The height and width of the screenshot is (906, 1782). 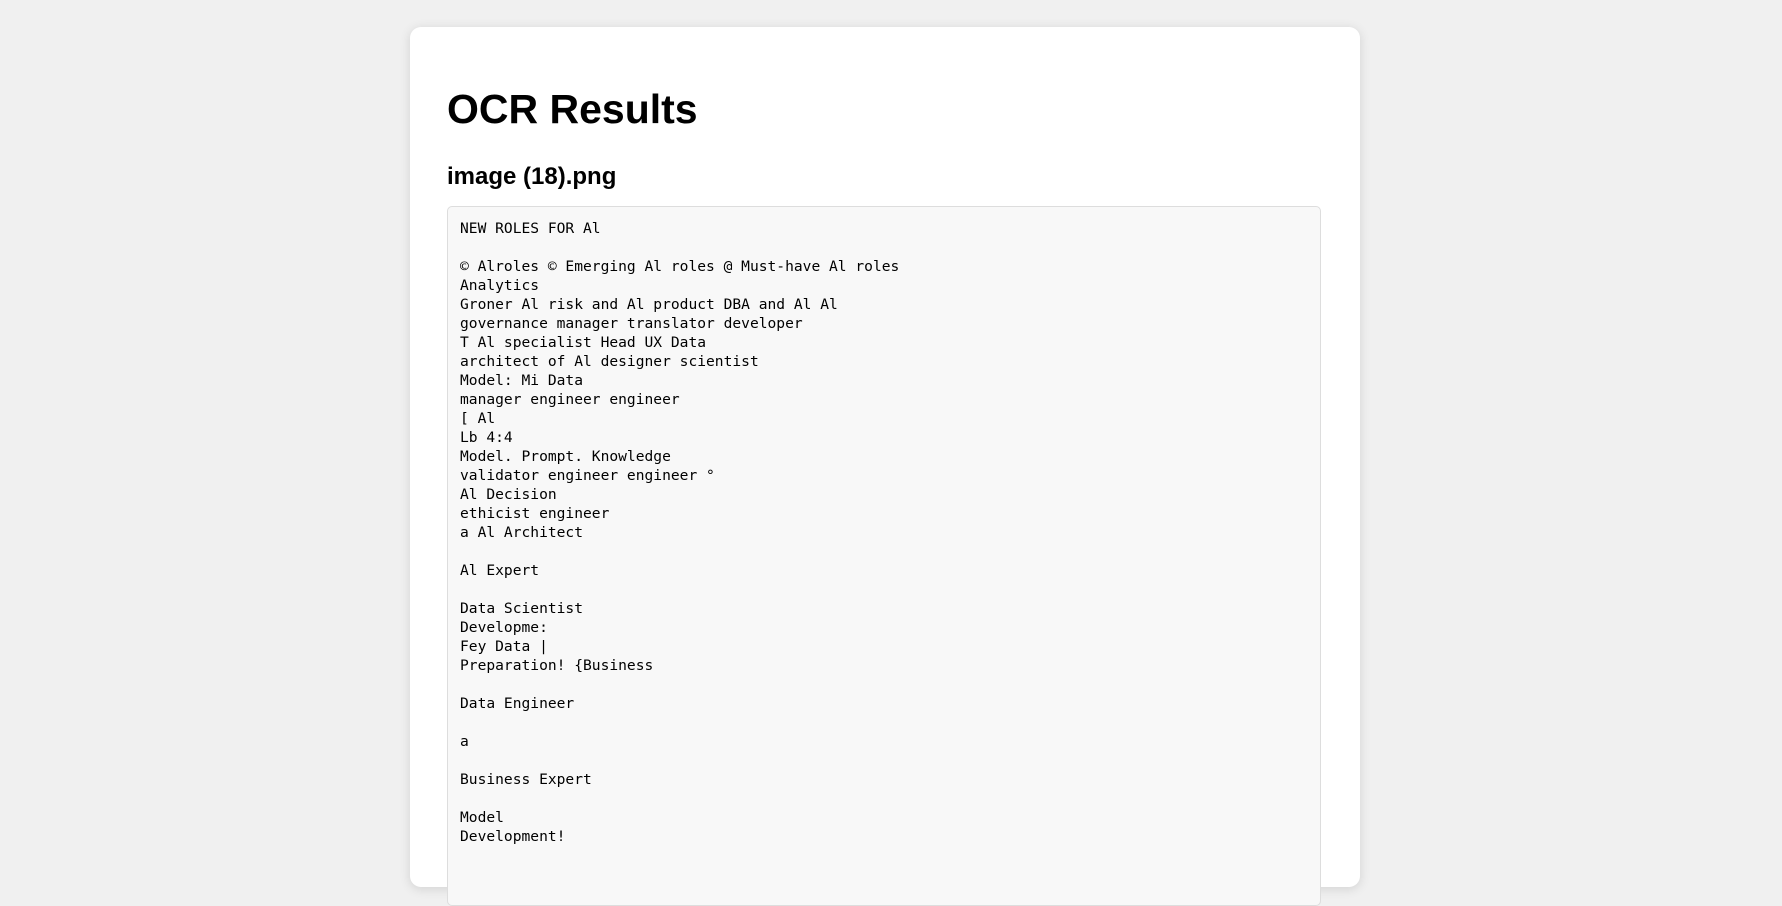 I want to click on page-title: OCR Results, so click(x=572, y=109).